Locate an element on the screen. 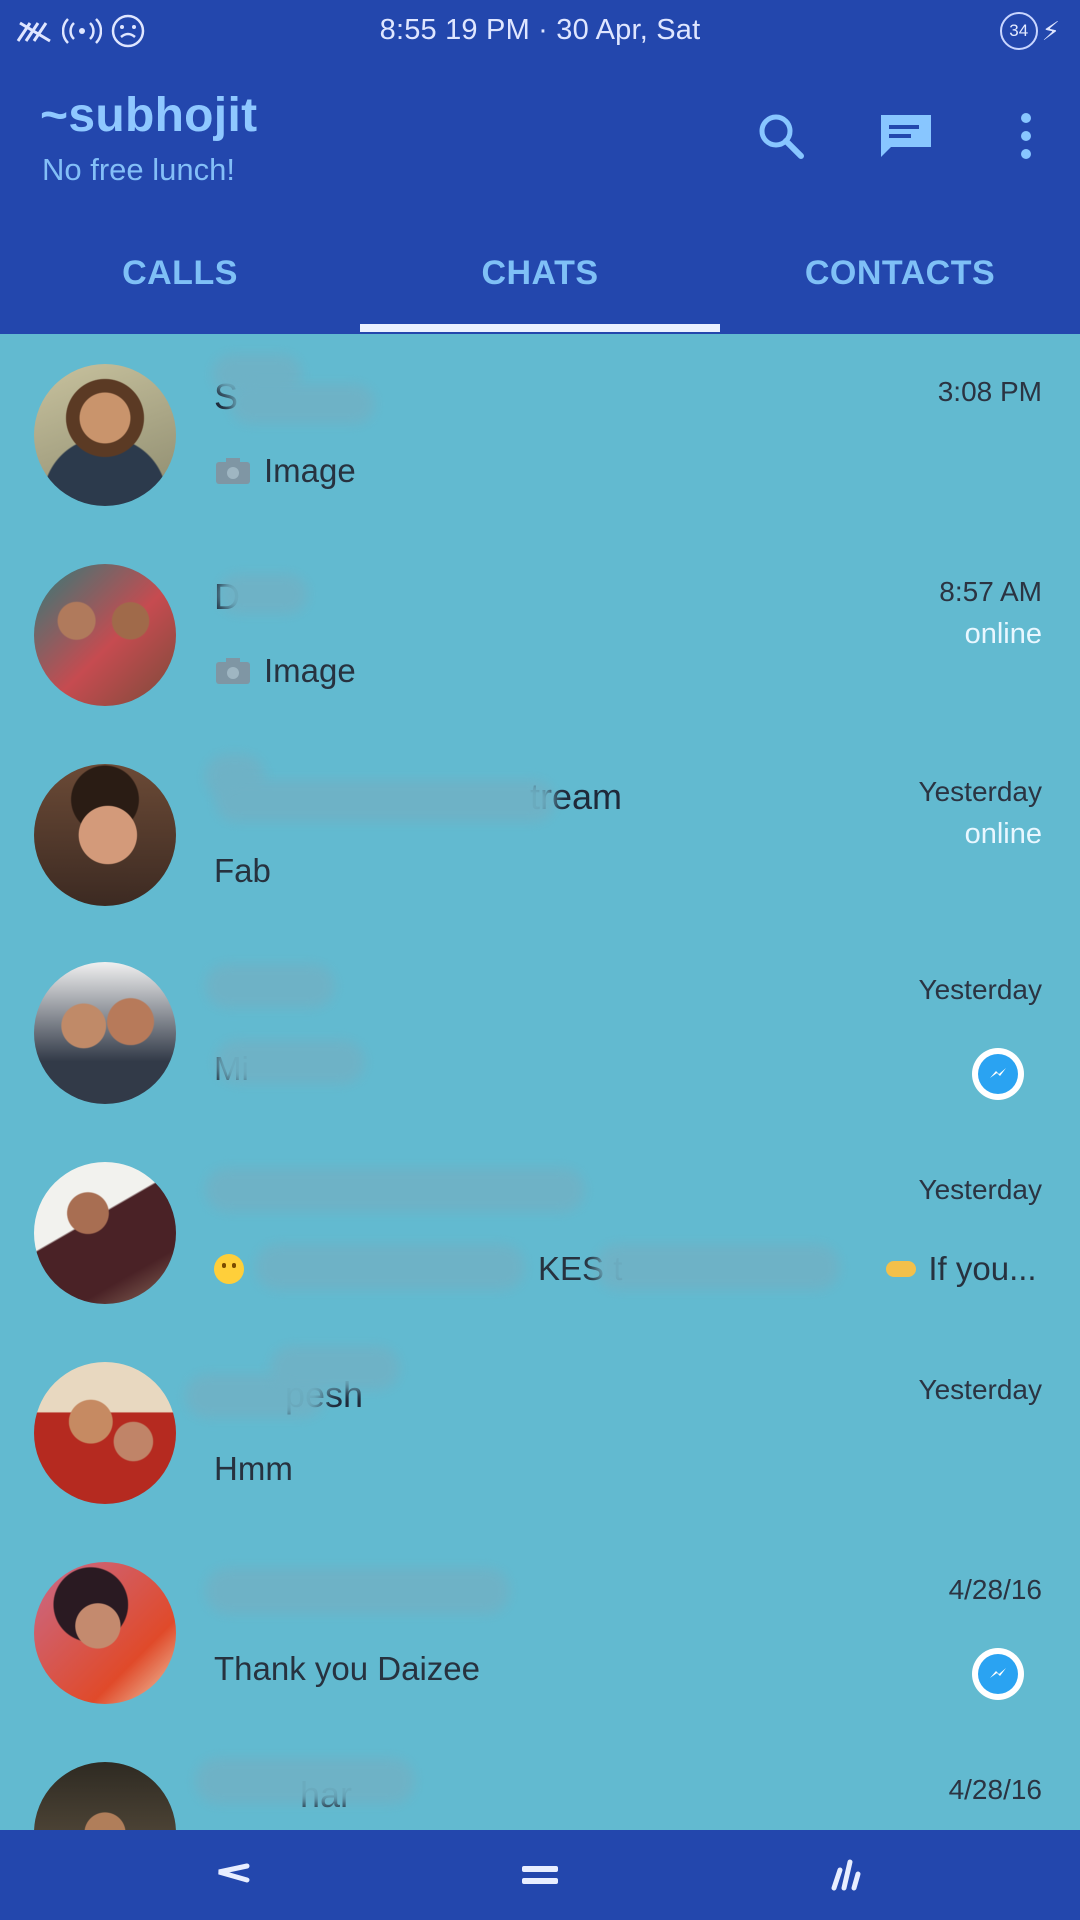  chat-row: Thank you Daizee 4/28/16 is located at coordinates (540, 1632).